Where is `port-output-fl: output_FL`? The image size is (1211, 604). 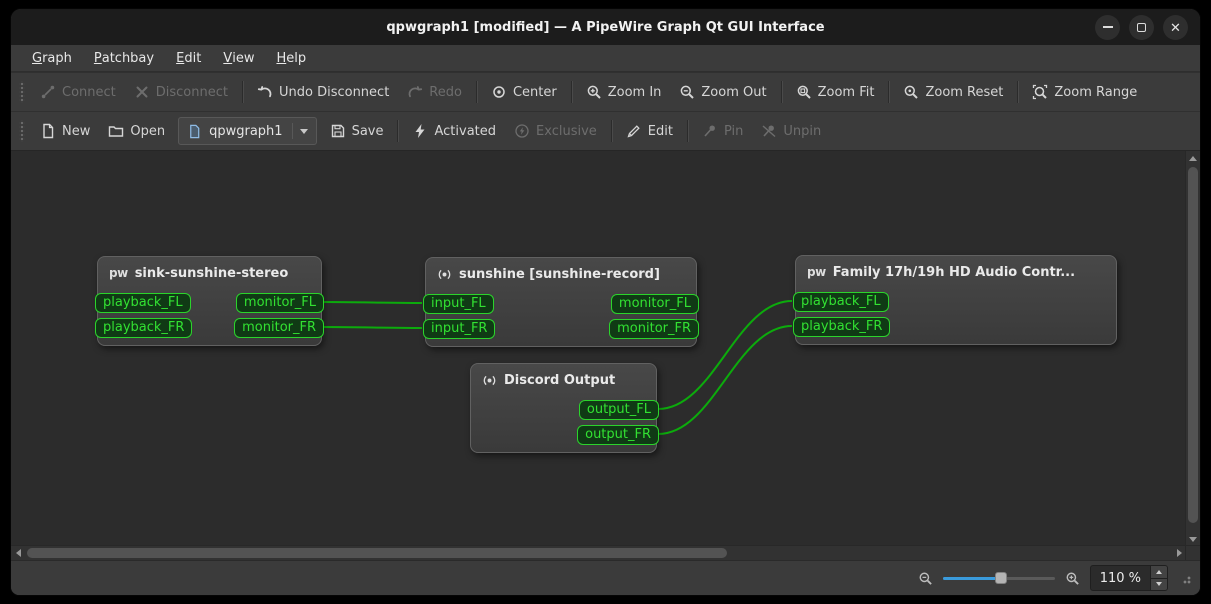 port-output-fl: output_FL is located at coordinates (618, 410).